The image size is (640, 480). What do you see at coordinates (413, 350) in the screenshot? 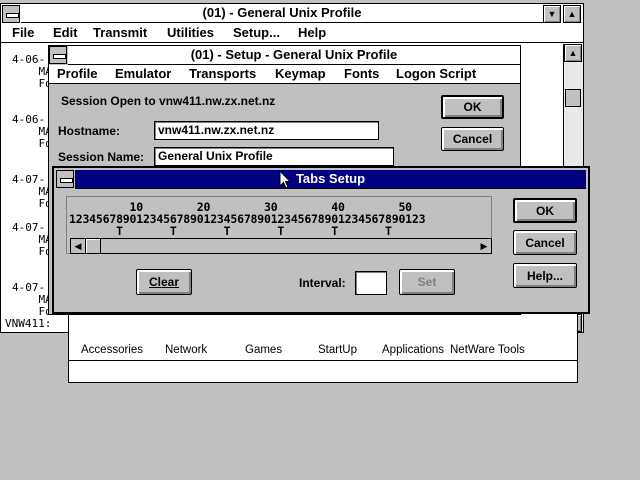
I see `group-applications: Applications` at bounding box center [413, 350].